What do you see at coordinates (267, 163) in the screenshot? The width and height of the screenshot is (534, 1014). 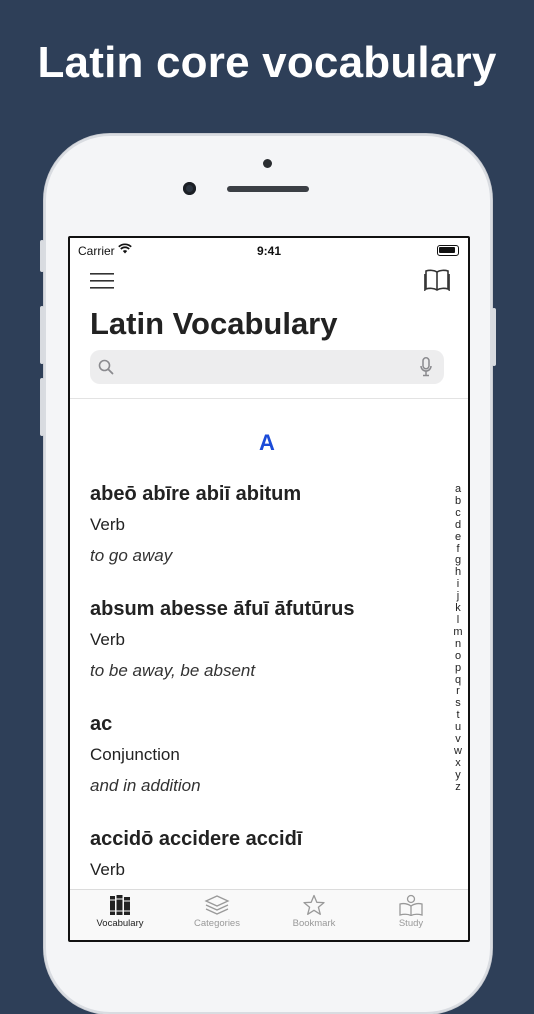 I see `proximity-sensor` at bounding box center [267, 163].